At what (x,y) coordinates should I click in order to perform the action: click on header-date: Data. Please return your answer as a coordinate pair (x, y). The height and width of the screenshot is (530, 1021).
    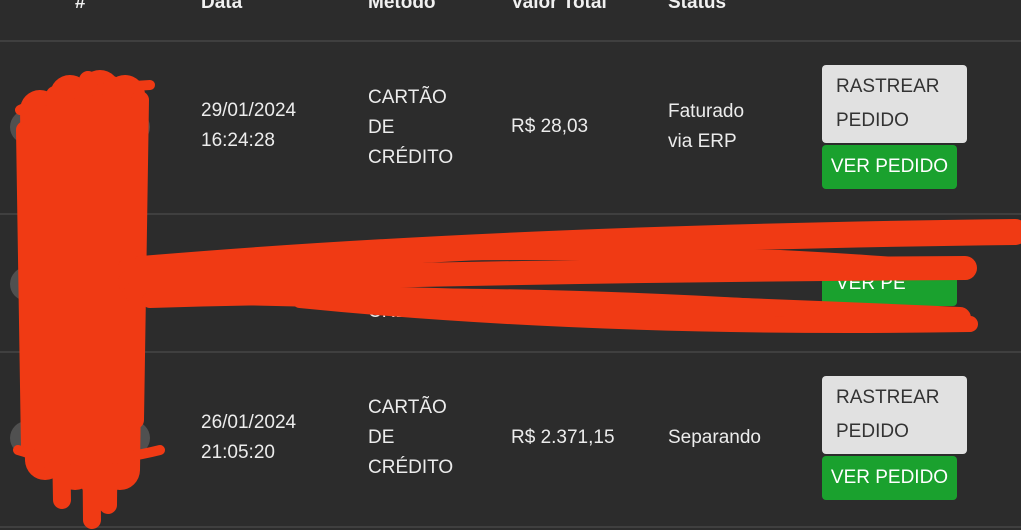
    Looking at the image, I should click on (222, 6).